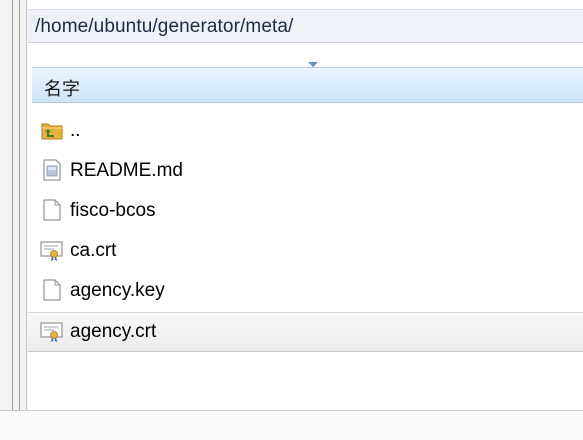 The height and width of the screenshot is (440, 583). Describe the element at coordinates (305, 172) in the screenshot. I see `file-row-readme: README.md` at that location.